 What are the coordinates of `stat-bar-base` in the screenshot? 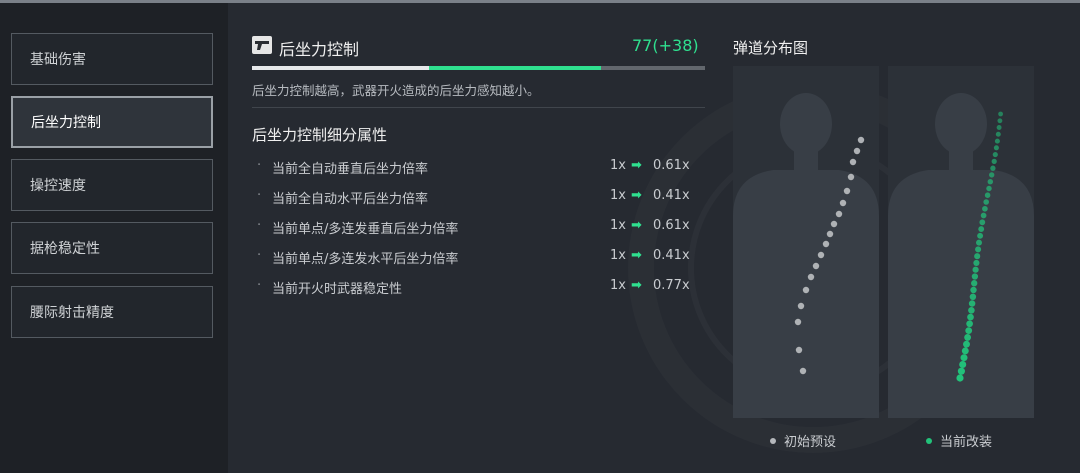 It's located at (340, 68).